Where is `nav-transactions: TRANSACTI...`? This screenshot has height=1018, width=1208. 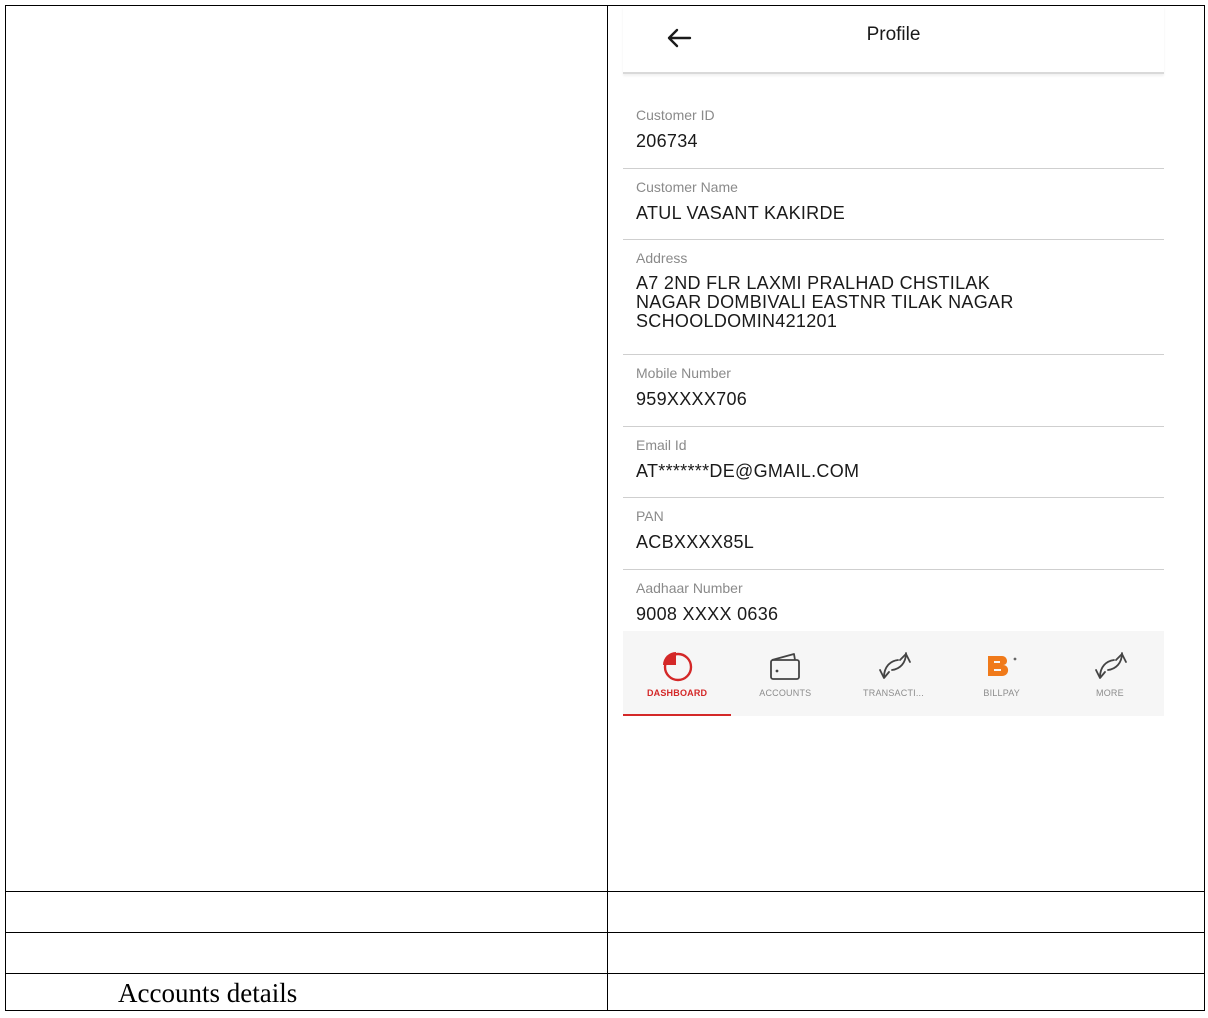 nav-transactions: TRANSACTI... is located at coordinates (893, 673).